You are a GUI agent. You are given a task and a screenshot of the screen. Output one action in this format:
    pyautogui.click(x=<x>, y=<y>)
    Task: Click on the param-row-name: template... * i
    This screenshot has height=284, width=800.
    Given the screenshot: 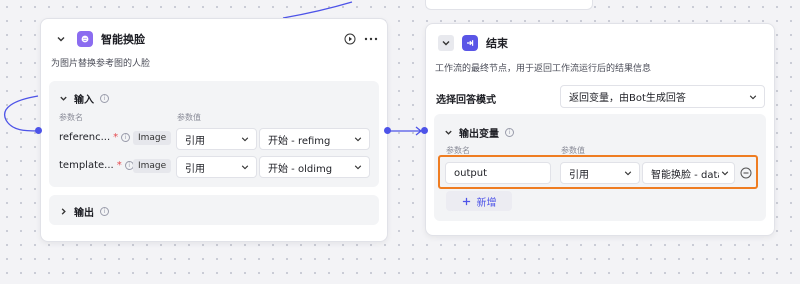 What is the action you would take?
    pyautogui.click(x=96, y=165)
    